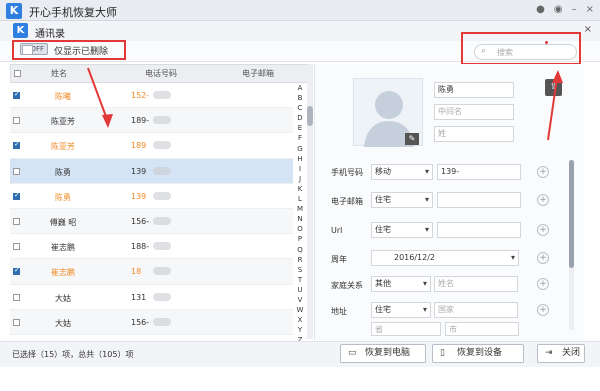  What do you see at coordinates (540, 9) in the screenshot?
I see `wechat-icon: ●` at bounding box center [540, 9].